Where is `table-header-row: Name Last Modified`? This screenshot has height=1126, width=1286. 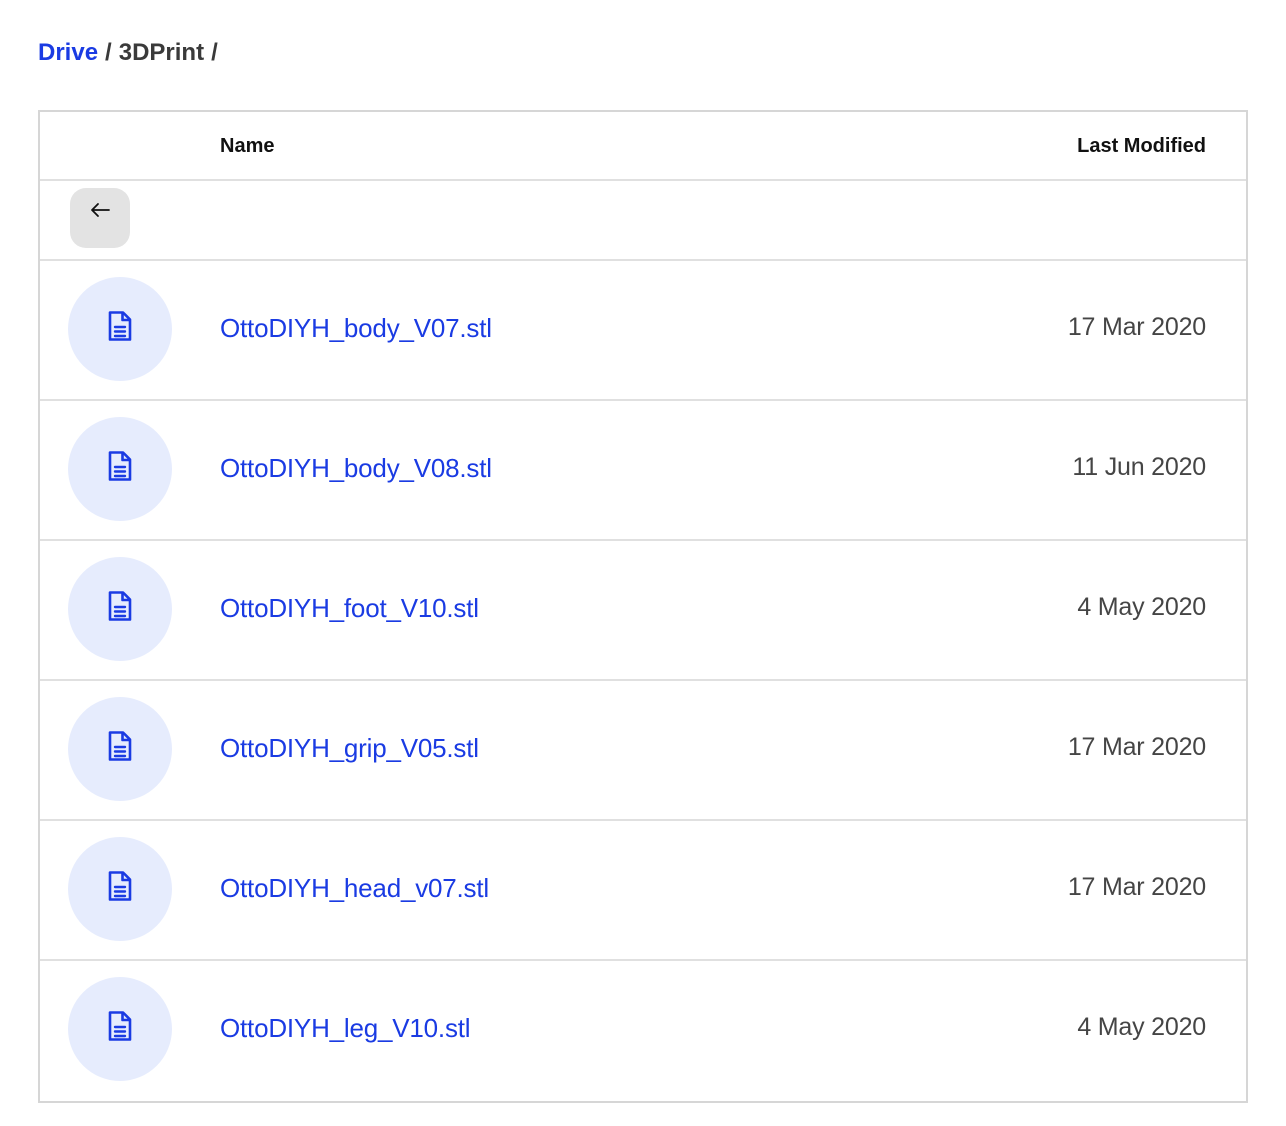 table-header-row: Name Last Modified is located at coordinates (643, 146).